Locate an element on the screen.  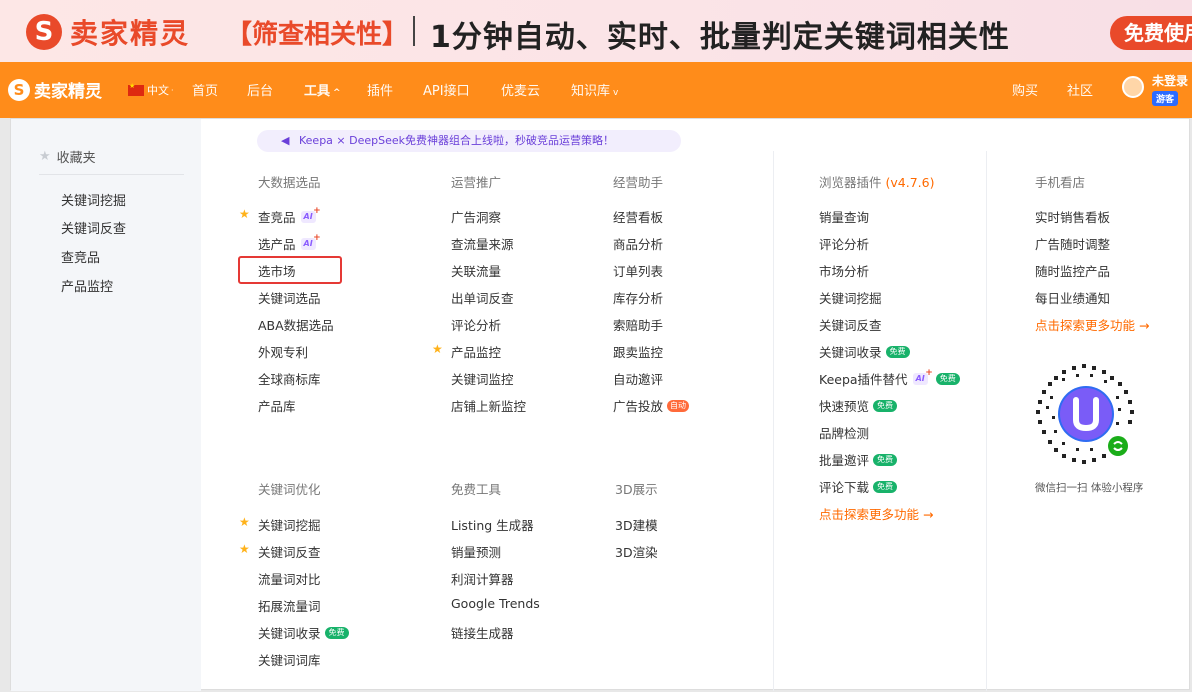
favorites-sidebar: ★ 收藏夹 关键词挖掘 关键词反查 查竞品 产品监控 is located at coordinates (106, 405).